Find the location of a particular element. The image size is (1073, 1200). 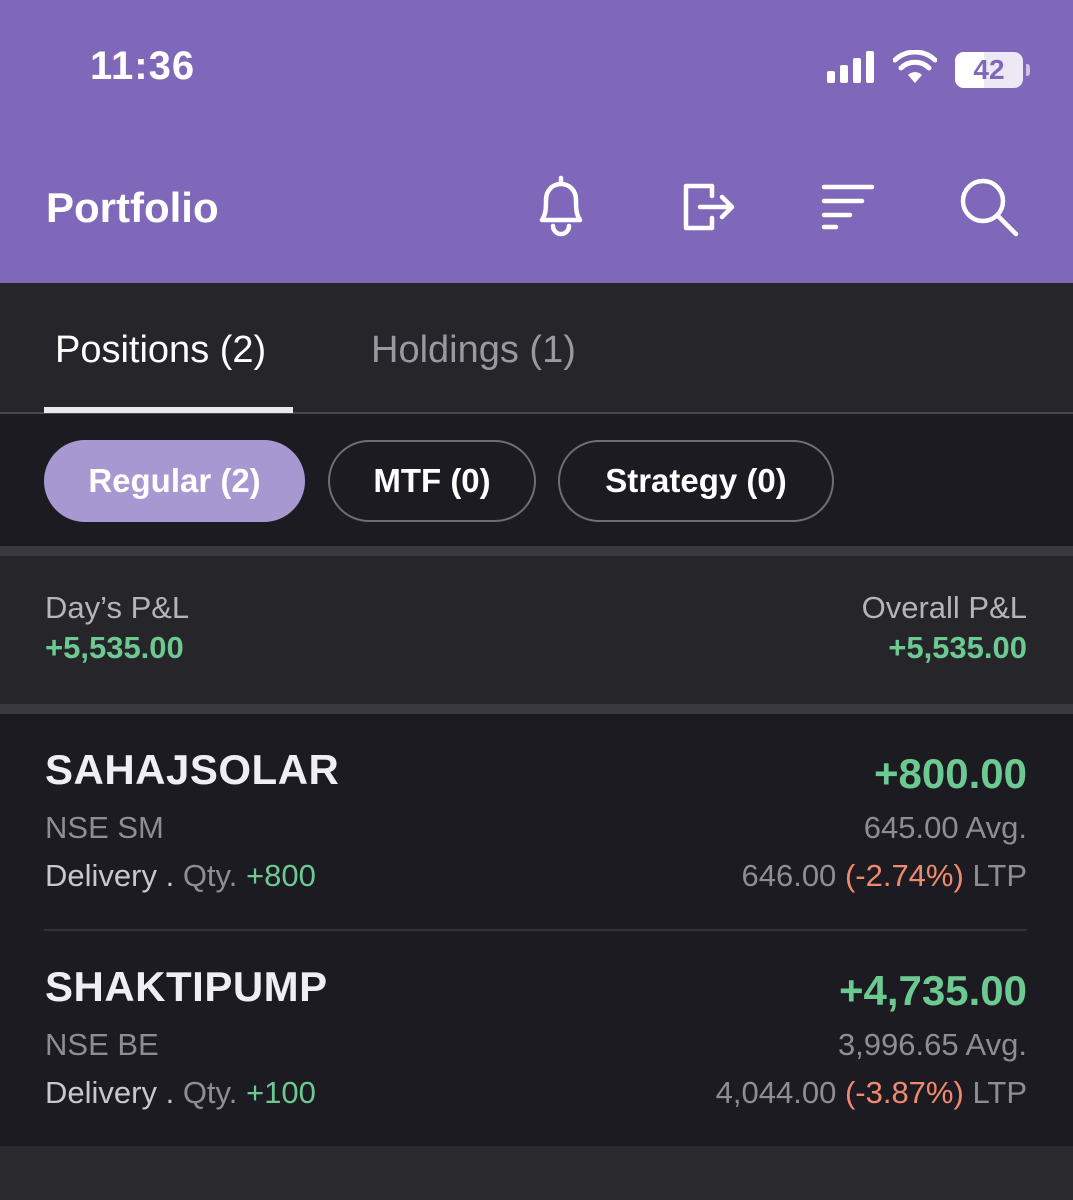

position-symbol: SAHAJSOLAR is located at coordinates (192, 769).